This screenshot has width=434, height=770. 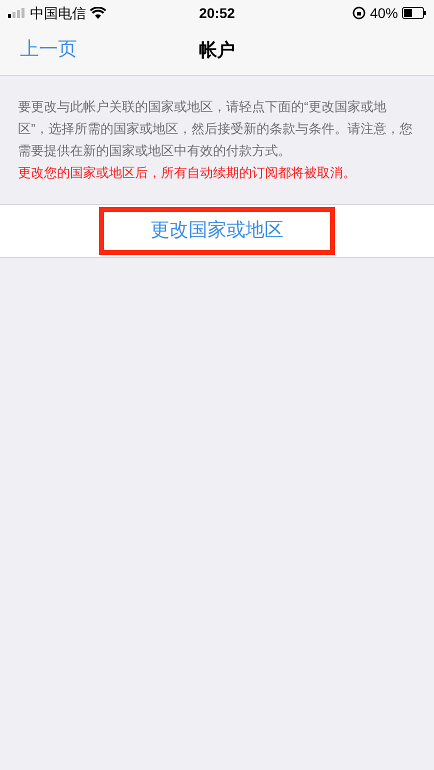 What do you see at coordinates (359, 13) in the screenshot?
I see `rotation-lock-icon` at bounding box center [359, 13].